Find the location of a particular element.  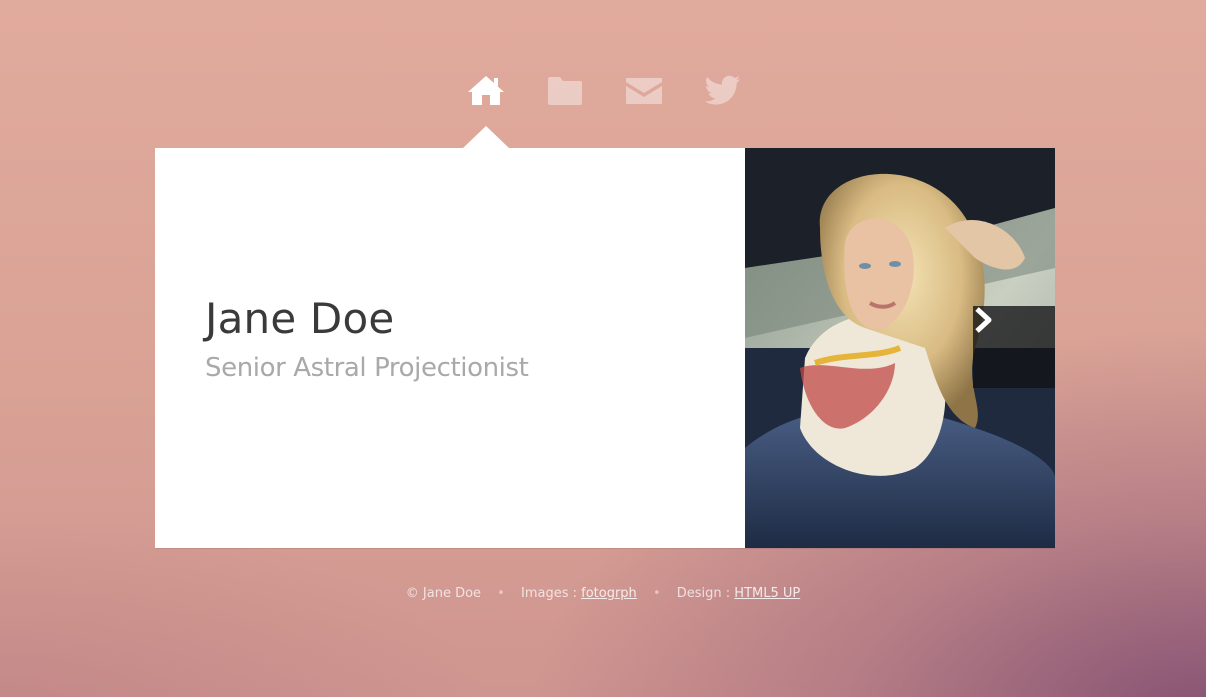

folder-icon is located at coordinates (565, 90).